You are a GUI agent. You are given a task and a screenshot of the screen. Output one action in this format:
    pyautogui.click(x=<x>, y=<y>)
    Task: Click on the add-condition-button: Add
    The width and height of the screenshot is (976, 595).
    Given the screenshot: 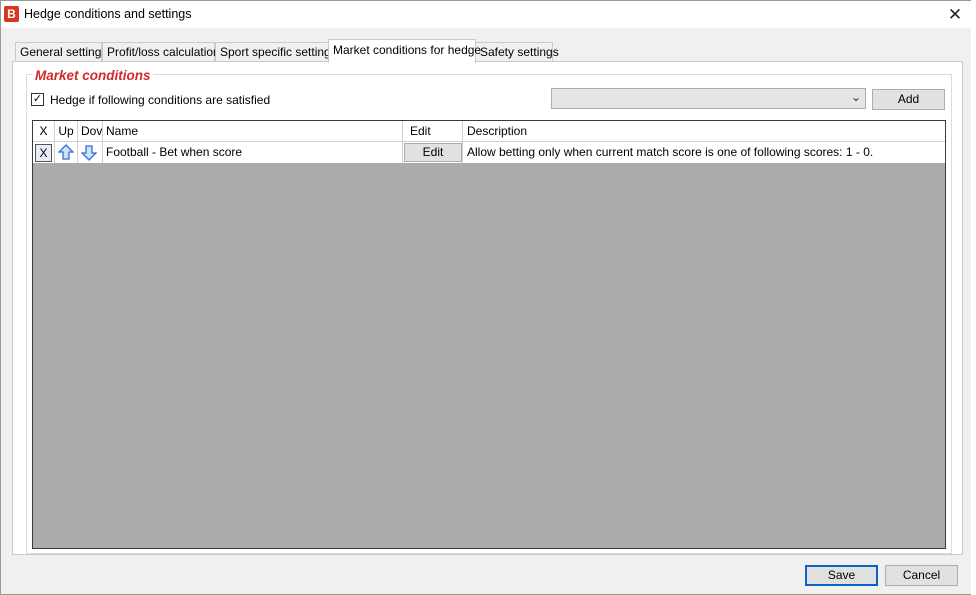 What is the action you would take?
    pyautogui.click(x=908, y=99)
    